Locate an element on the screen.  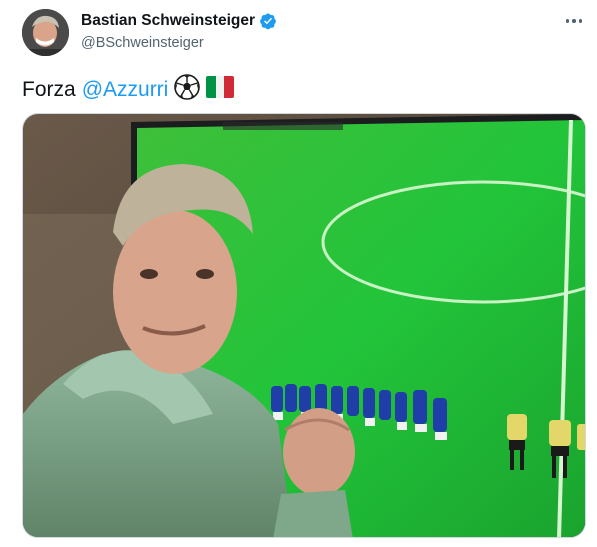
user-handle: @BSchweinsteiger is located at coordinates (142, 43).